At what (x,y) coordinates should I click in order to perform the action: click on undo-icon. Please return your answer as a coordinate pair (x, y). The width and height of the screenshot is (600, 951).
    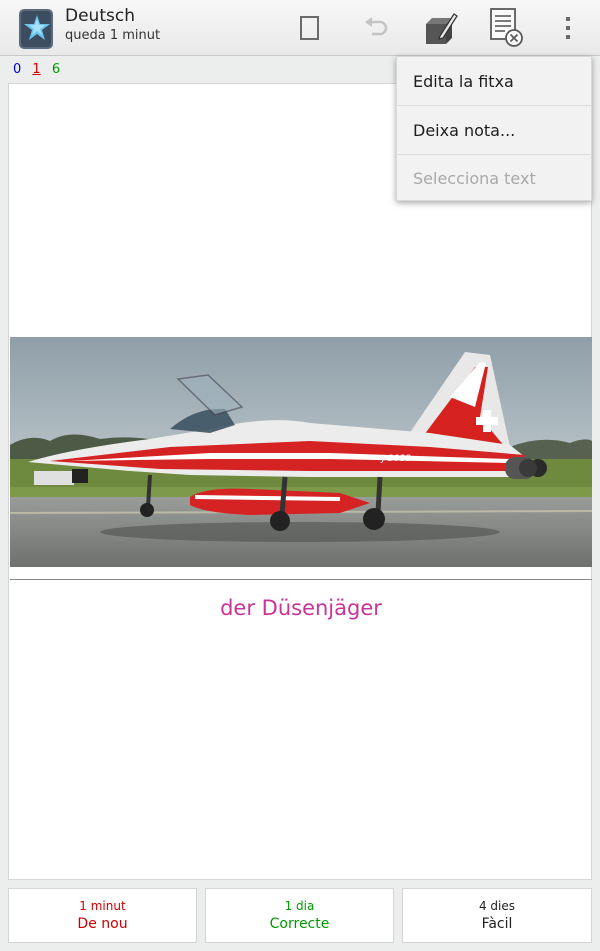
    Looking at the image, I should click on (376, 26).